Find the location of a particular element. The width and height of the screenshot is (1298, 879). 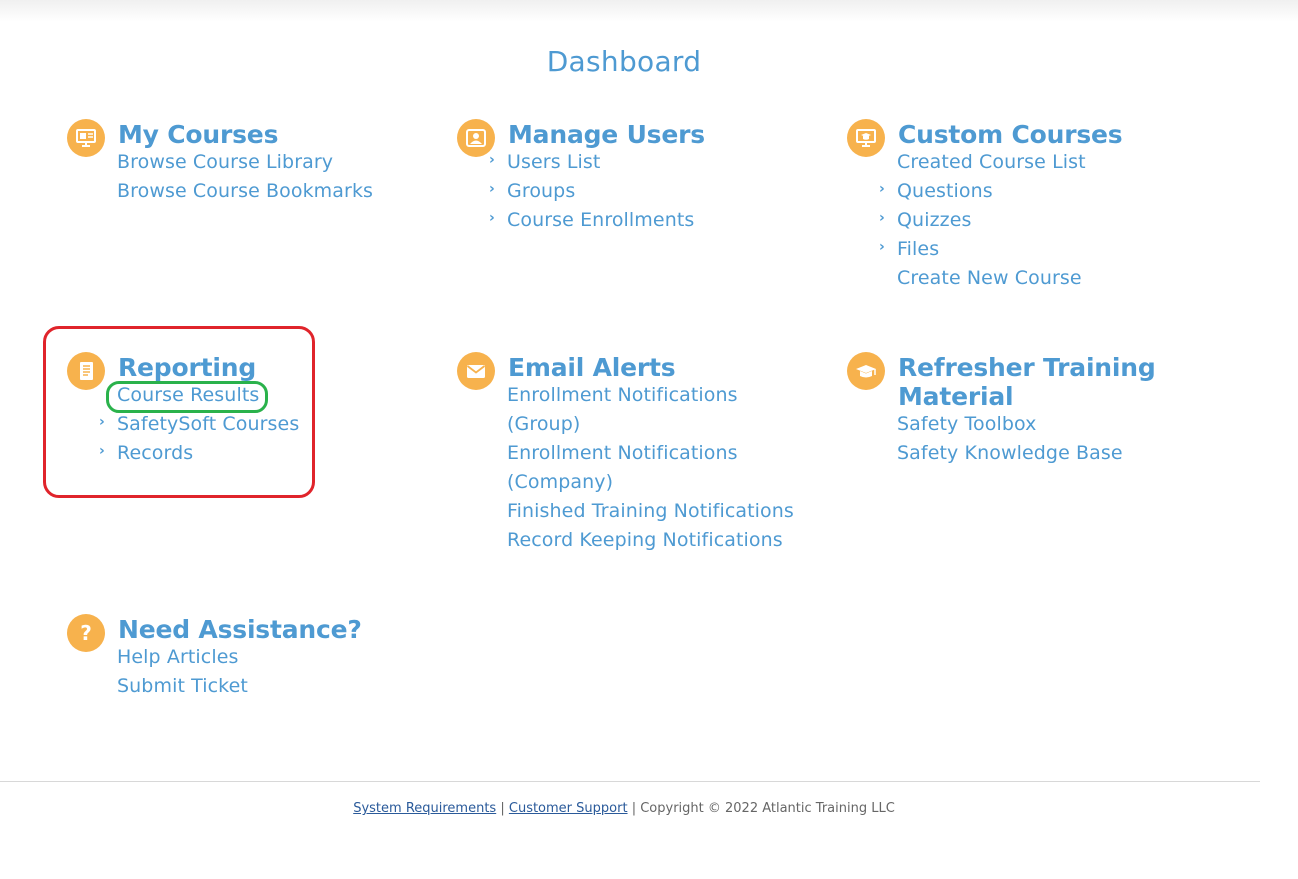

link-questions: Questions is located at coordinates (945, 191).